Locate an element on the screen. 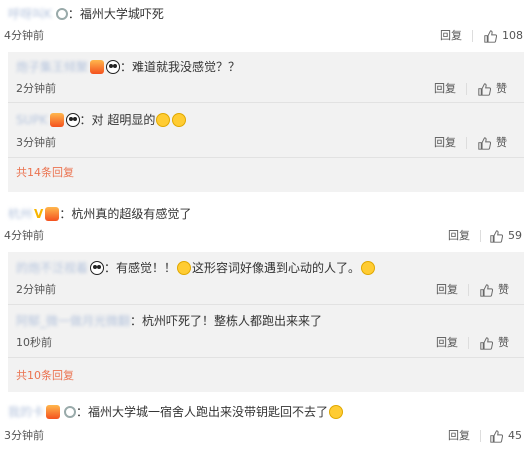  comment: 杭州 V ：杭州真的超级有感觉了 4分钟前 回复 59 is located at coordinates (266, 225).